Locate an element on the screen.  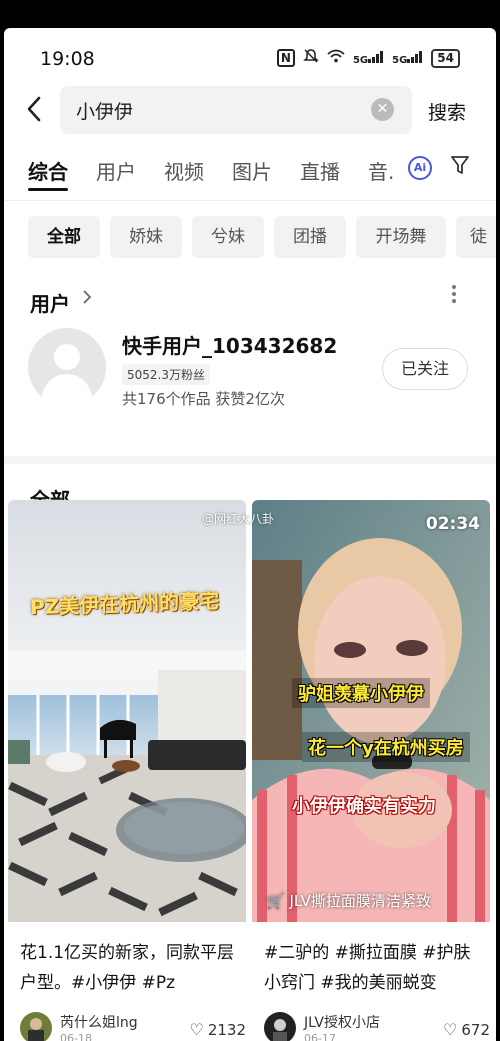
user-section-title: 用户 is located at coordinates (50, 302).